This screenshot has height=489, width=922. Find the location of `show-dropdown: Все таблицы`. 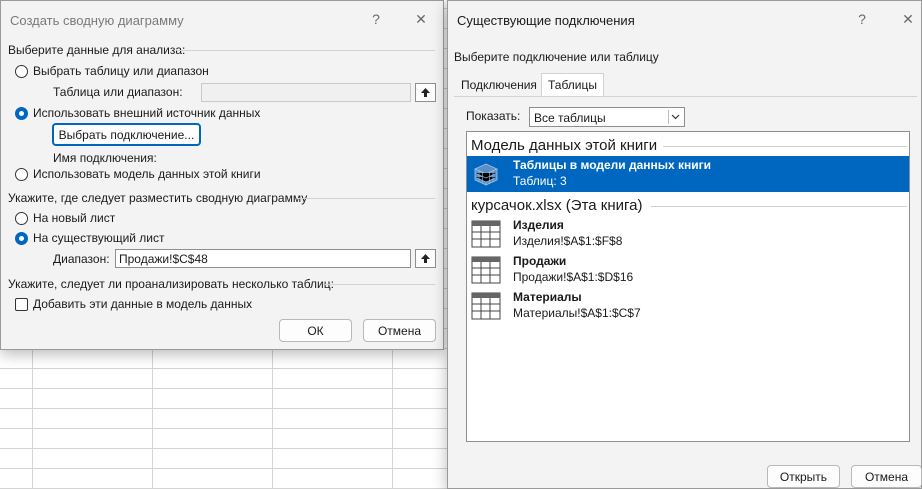

show-dropdown: Все таблицы is located at coordinates (607, 117).